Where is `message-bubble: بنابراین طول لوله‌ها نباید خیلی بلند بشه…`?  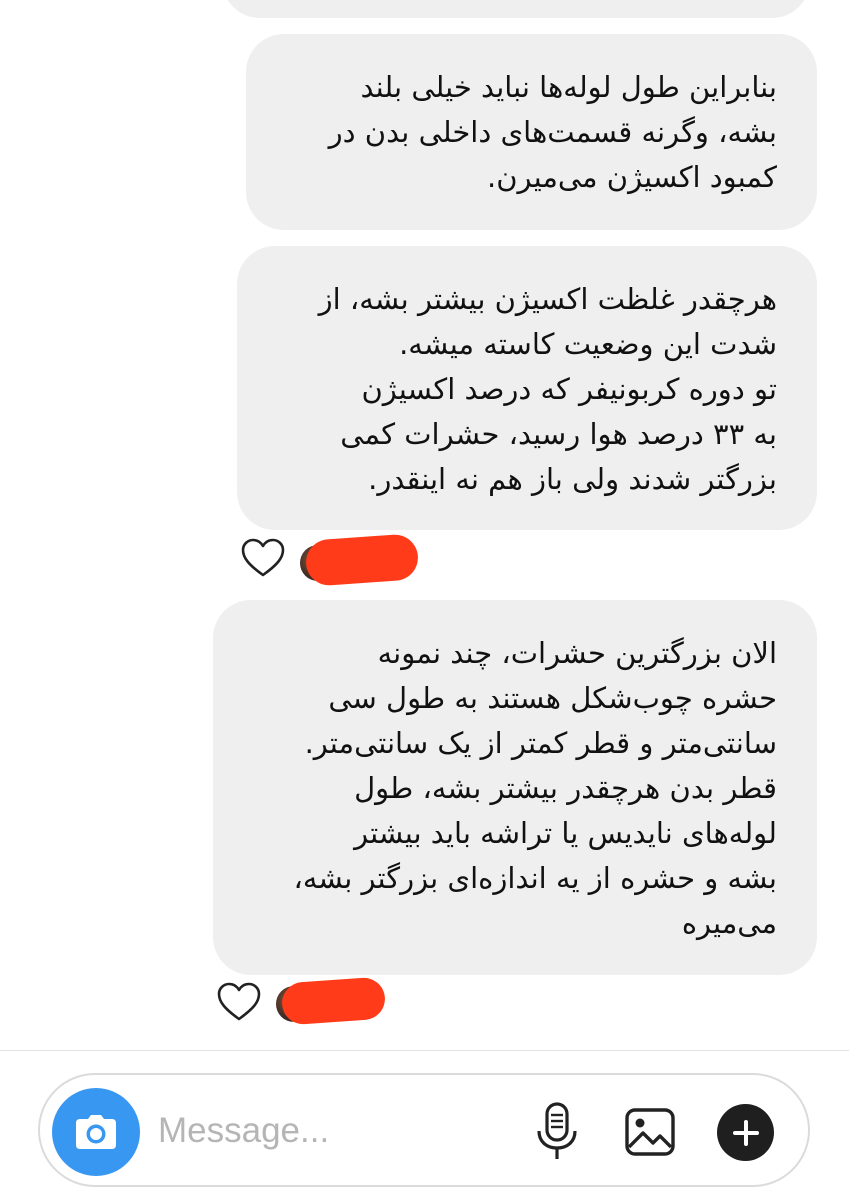 message-bubble: بنابراین طول لوله‌ها نباید خیلی بلند بشه… is located at coordinates (531, 132).